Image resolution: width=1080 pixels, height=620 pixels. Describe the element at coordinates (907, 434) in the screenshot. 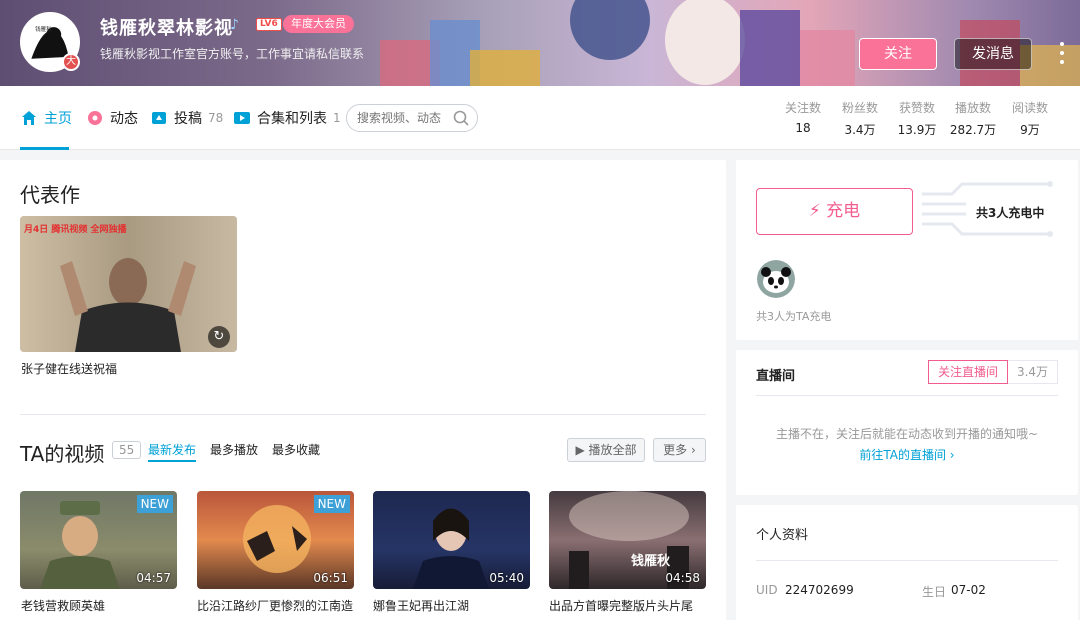

I see `live-offline-message: 主播不在，关注后就能在动态收到开播的通知哦~` at that location.